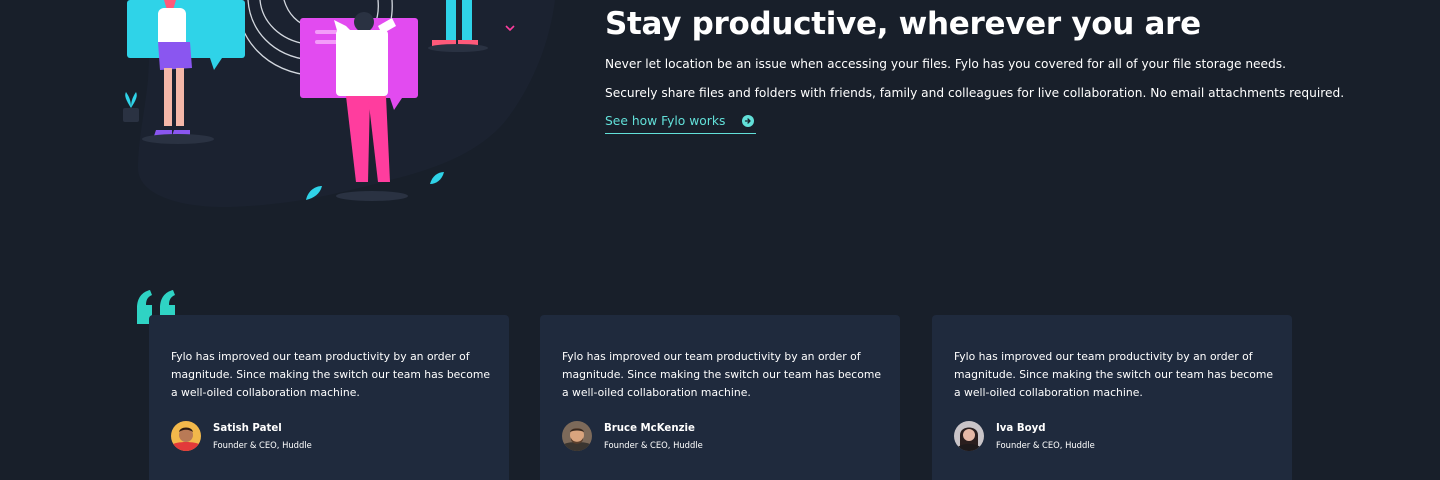 This screenshot has width=1440, height=480. Describe the element at coordinates (329, 436) in the screenshot. I see `testimonial-author: Satish Patel Founder & CEO, Huddle` at that location.